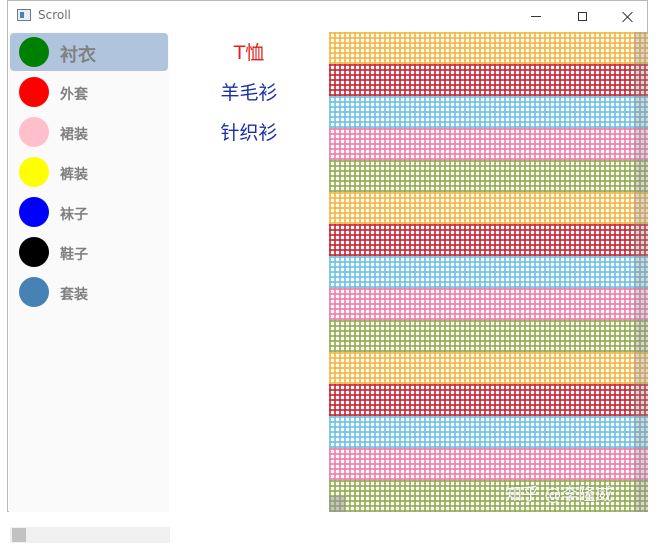  Describe the element at coordinates (54, 15) in the screenshot. I see `window-title: Scroll` at that location.